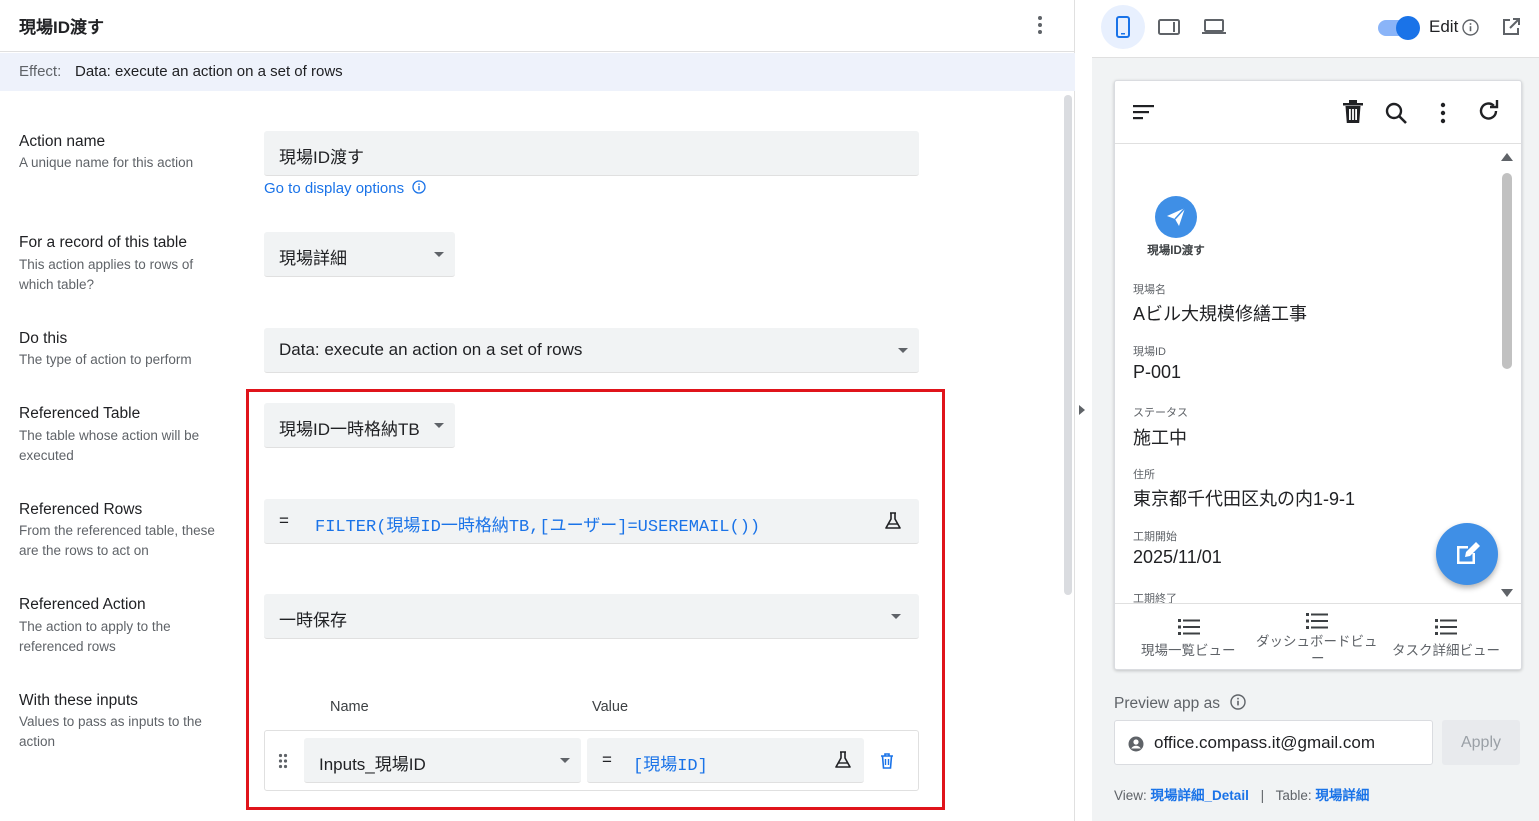 This screenshot has height=821, width=1539. What do you see at coordinates (1315, 29) in the screenshot?
I see `preview-toolbar: Edit` at bounding box center [1315, 29].